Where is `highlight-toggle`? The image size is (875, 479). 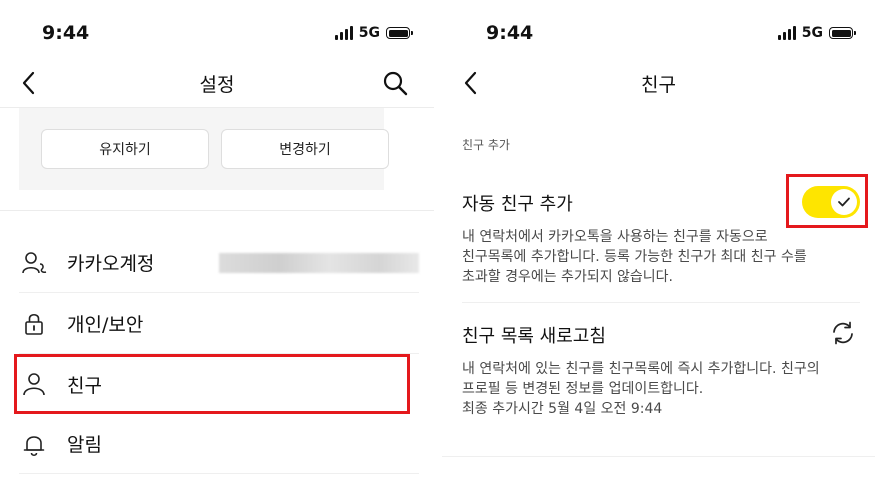 highlight-toggle is located at coordinates (827, 201).